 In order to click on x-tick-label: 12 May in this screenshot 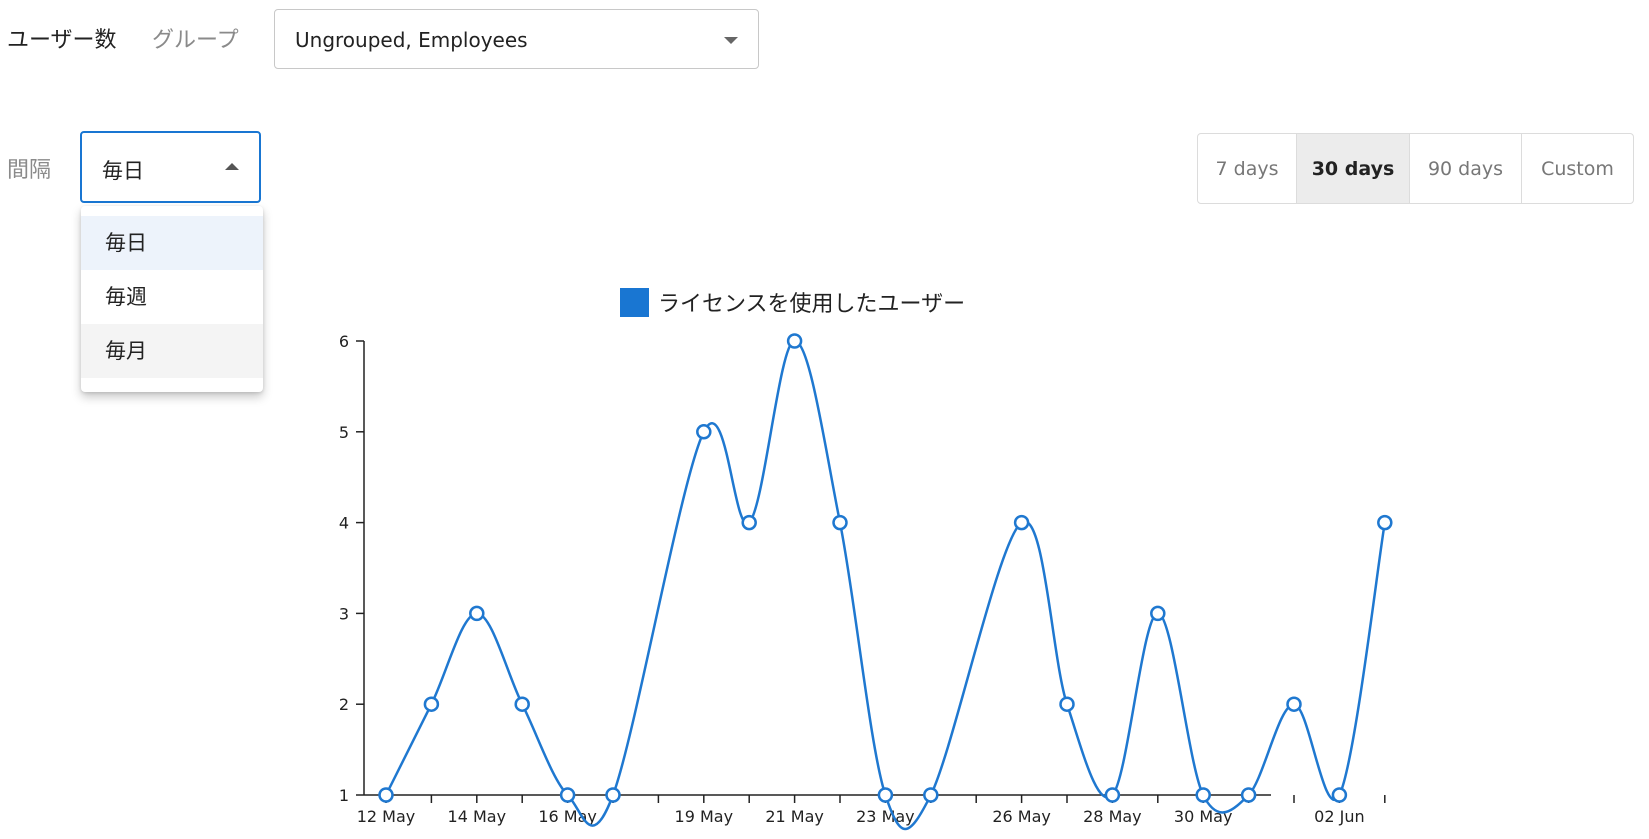, I will do `click(386, 816)`.